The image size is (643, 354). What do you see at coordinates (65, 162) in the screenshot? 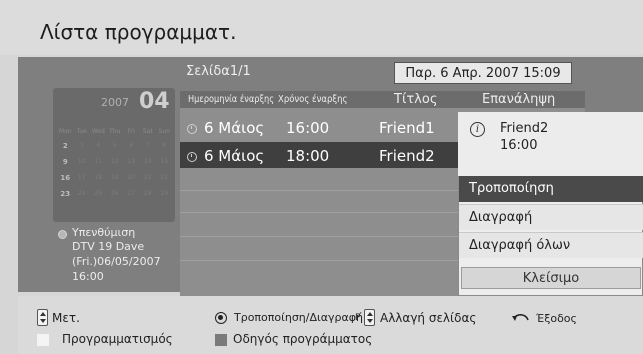
I see `calendar-day: 9` at bounding box center [65, 162].